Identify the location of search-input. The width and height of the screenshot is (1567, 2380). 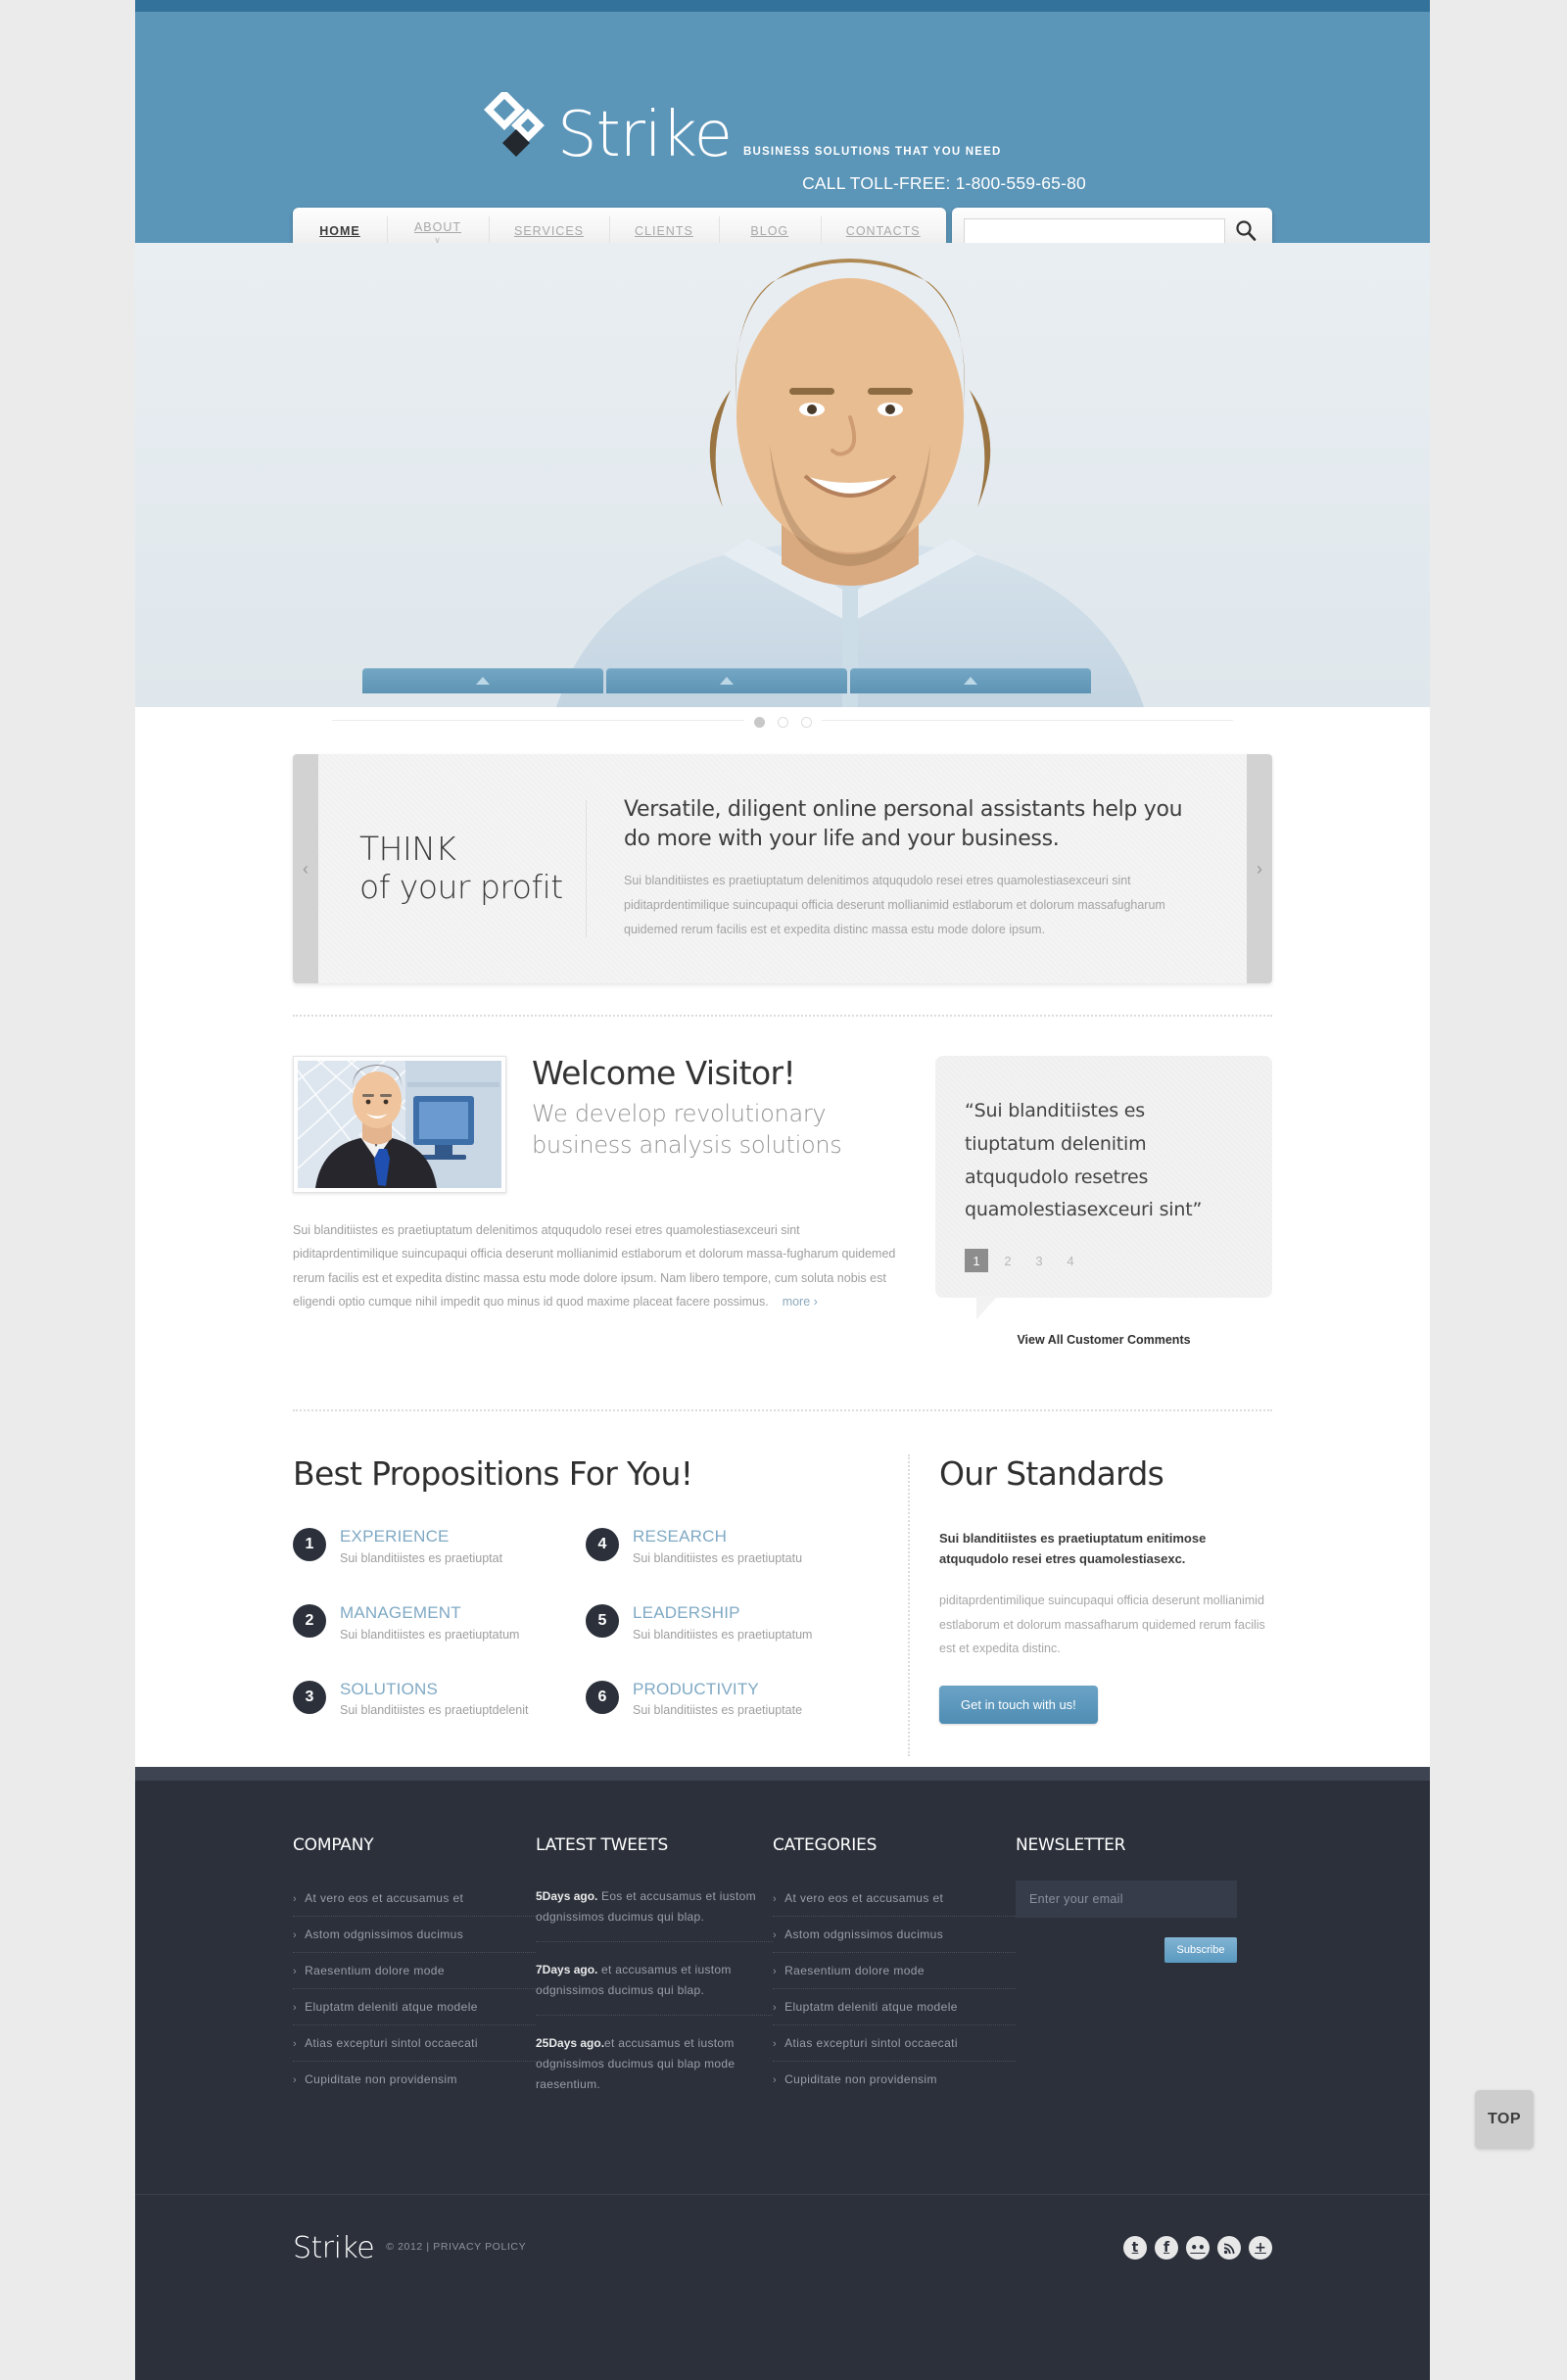
(1094, 231).